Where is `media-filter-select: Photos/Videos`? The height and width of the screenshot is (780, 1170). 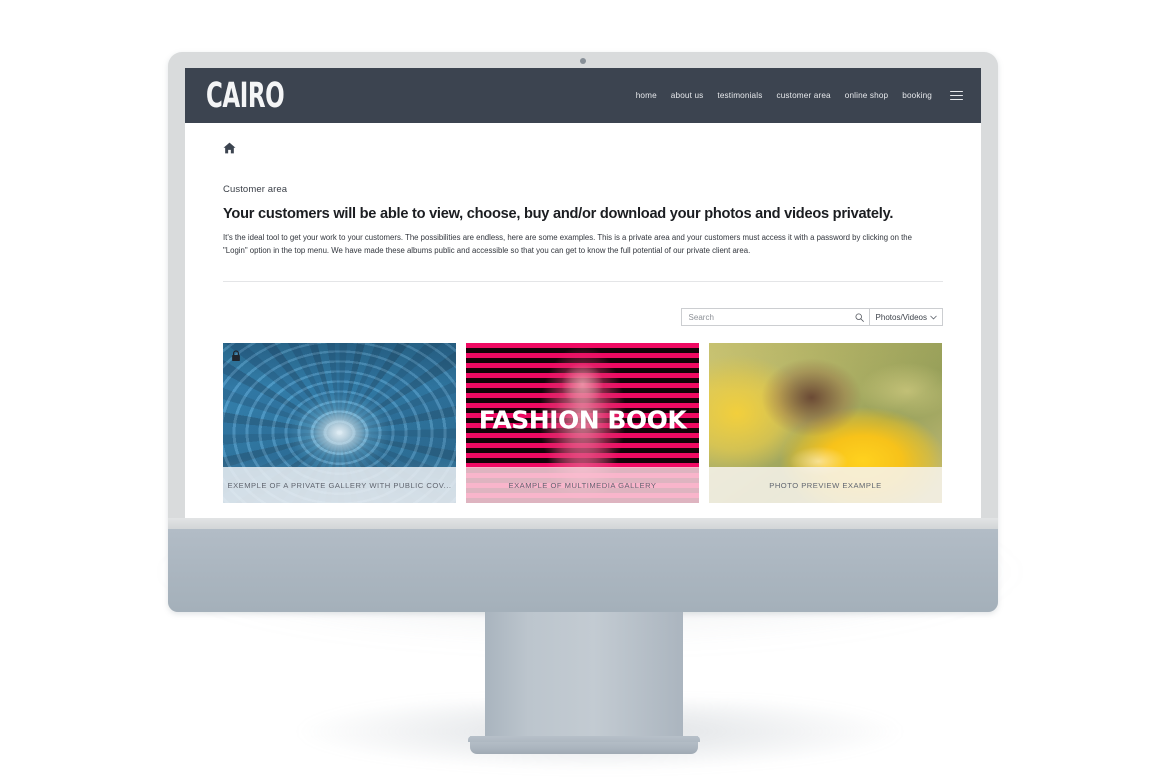
media-filter-select: Photos/Videos is located at coordinates (906, 317).